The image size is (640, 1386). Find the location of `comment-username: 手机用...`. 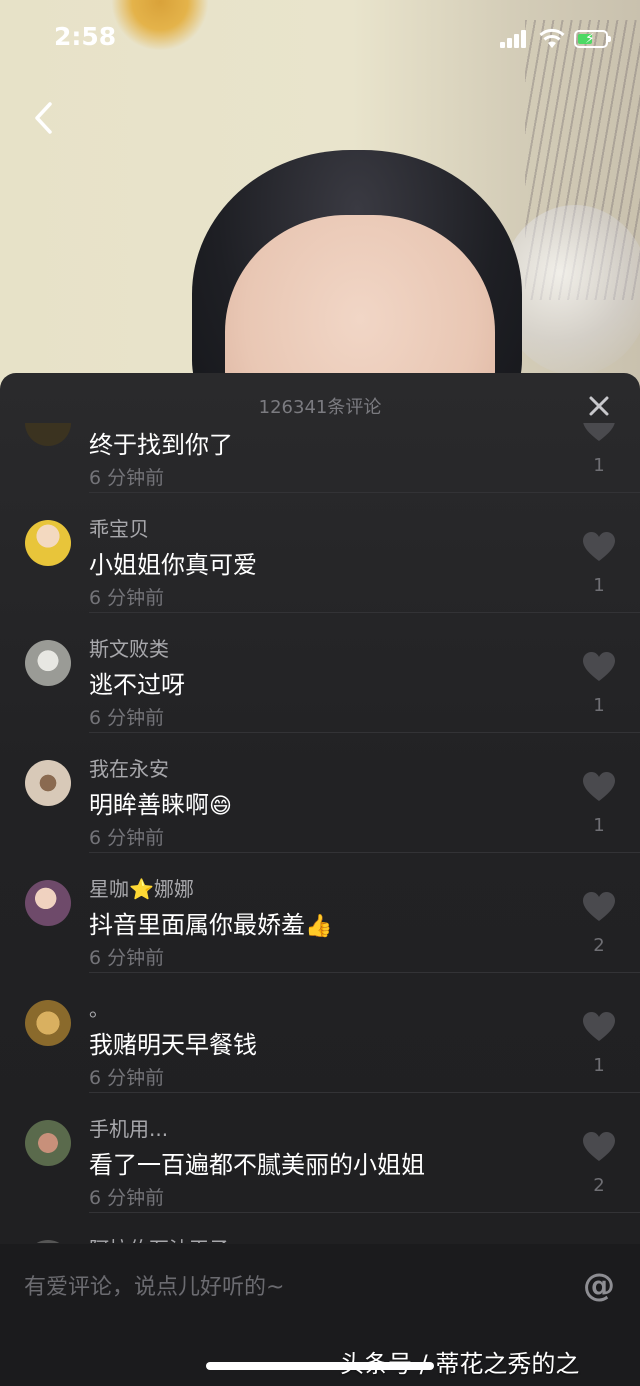

comment-username: 手机用... is located at coordinates (128, 1127).